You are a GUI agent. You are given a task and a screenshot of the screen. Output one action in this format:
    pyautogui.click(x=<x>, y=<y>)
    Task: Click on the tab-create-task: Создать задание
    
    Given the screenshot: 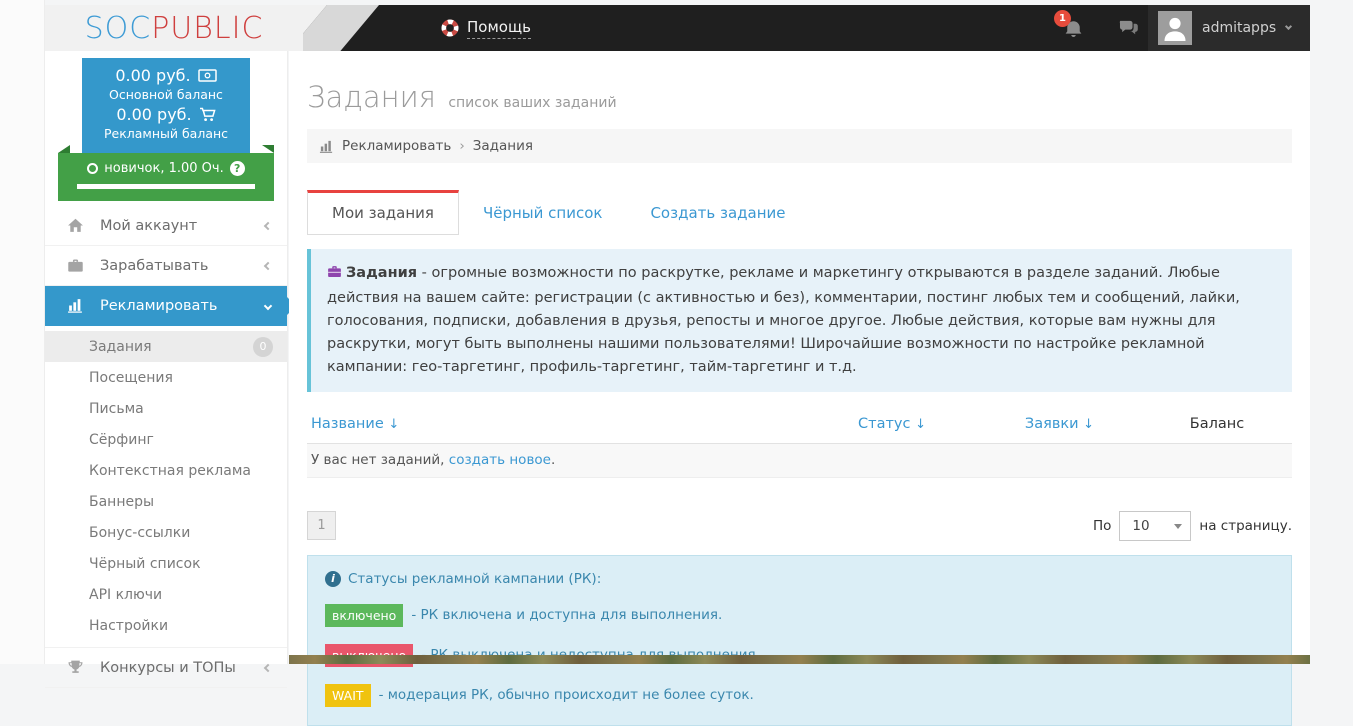 What is the action you would take?
    pyautogui.click(x=717, y=212)
    